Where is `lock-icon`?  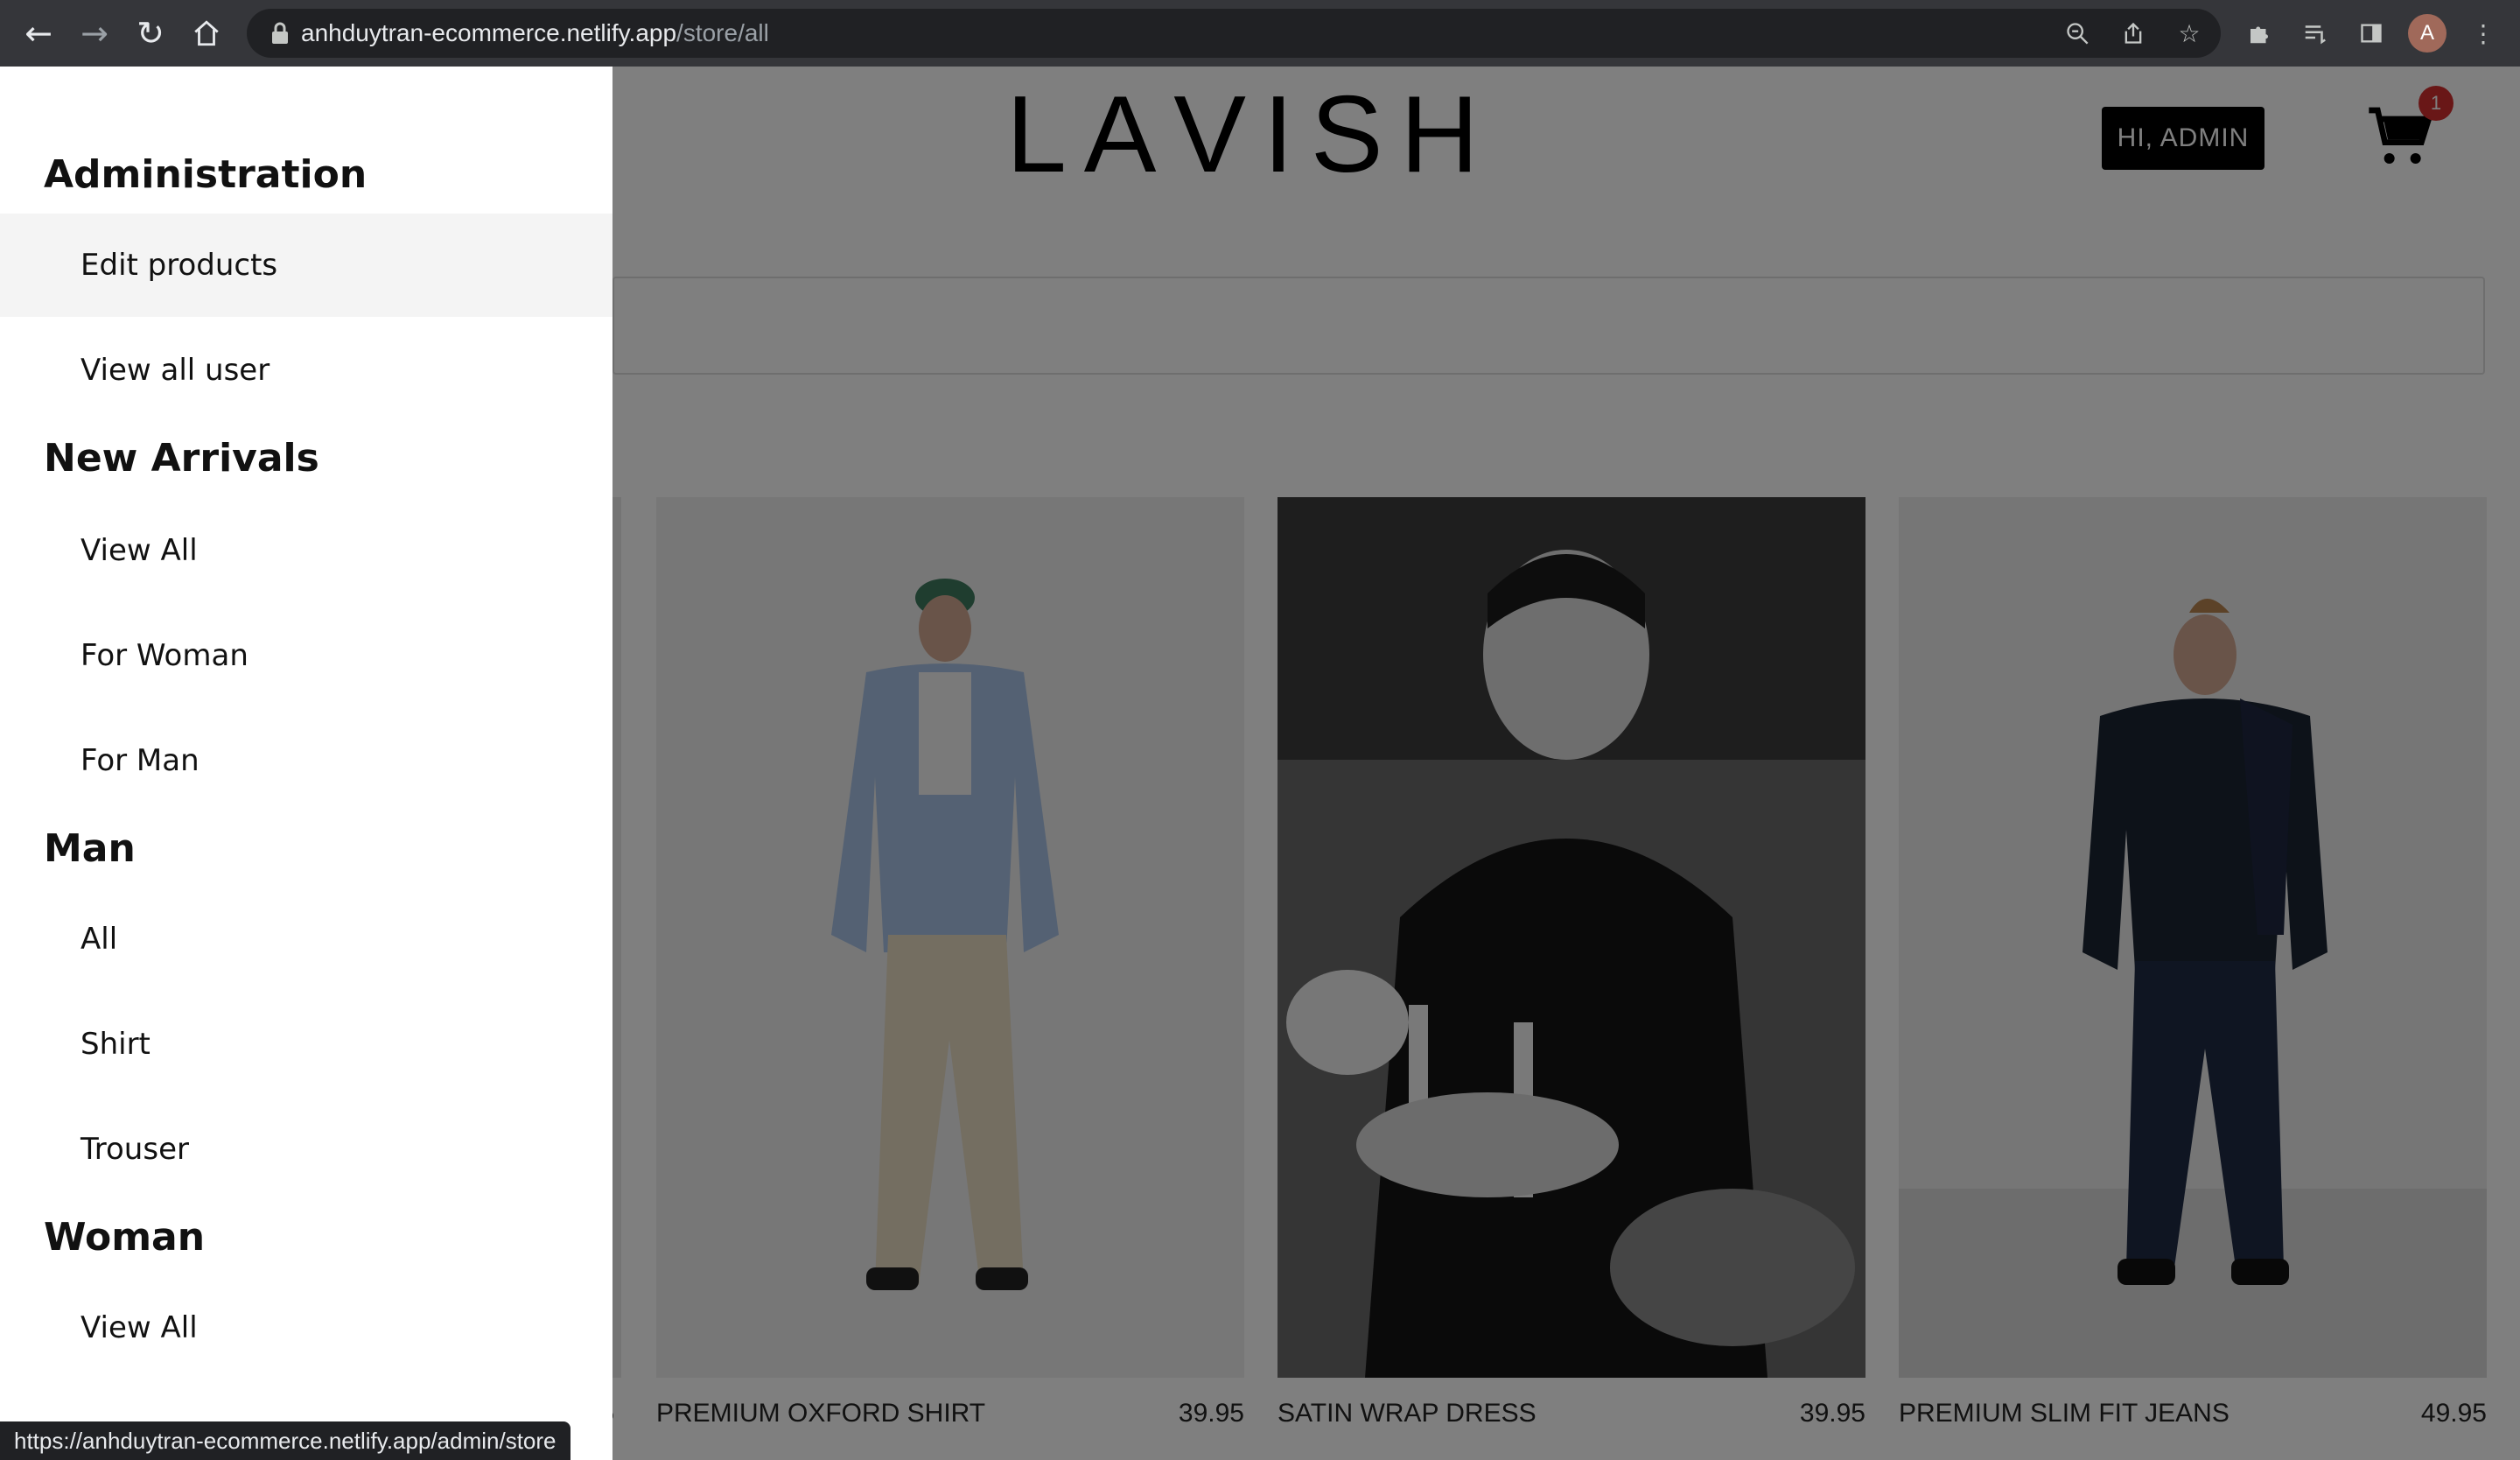 lock-icon is located at coordinates (280, 34).